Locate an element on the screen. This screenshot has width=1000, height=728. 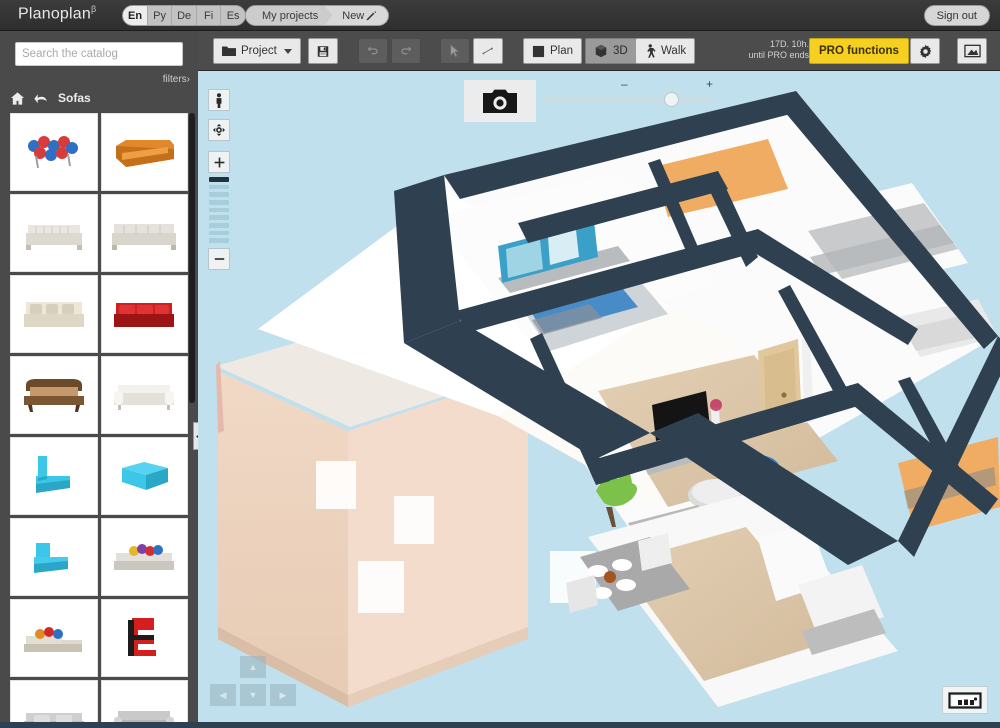
catalog-item-cyan-ottoman is located at coordinates (144, 476).